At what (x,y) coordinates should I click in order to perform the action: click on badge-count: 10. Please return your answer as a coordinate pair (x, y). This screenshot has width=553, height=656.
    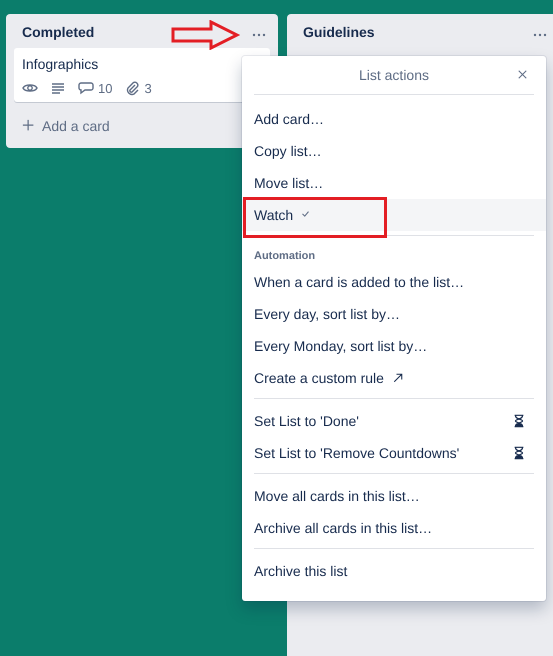
    Looking at the image, I should click on (105, 88).